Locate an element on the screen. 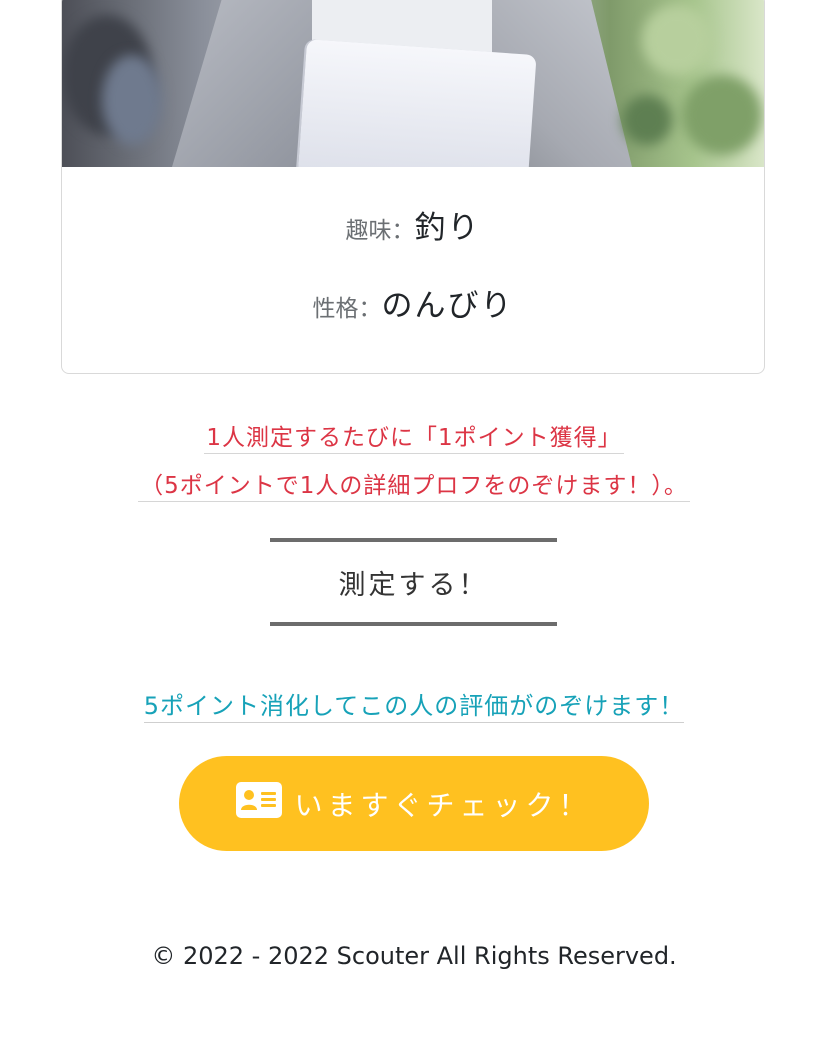  personality-value: のんびり is located at coordinates (447, 306).